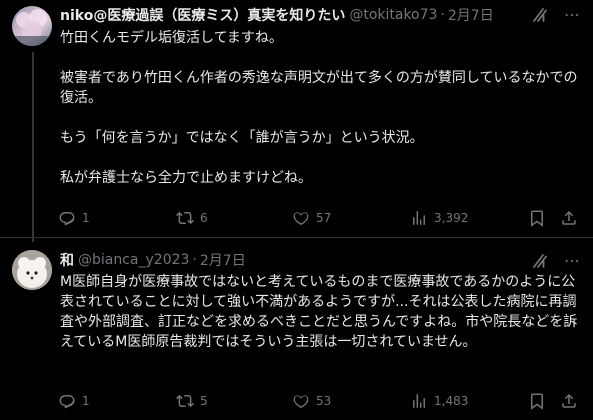 The width and height of the screenshot is (593, 420). I want to click on like-count: 57, so click(324, 218).